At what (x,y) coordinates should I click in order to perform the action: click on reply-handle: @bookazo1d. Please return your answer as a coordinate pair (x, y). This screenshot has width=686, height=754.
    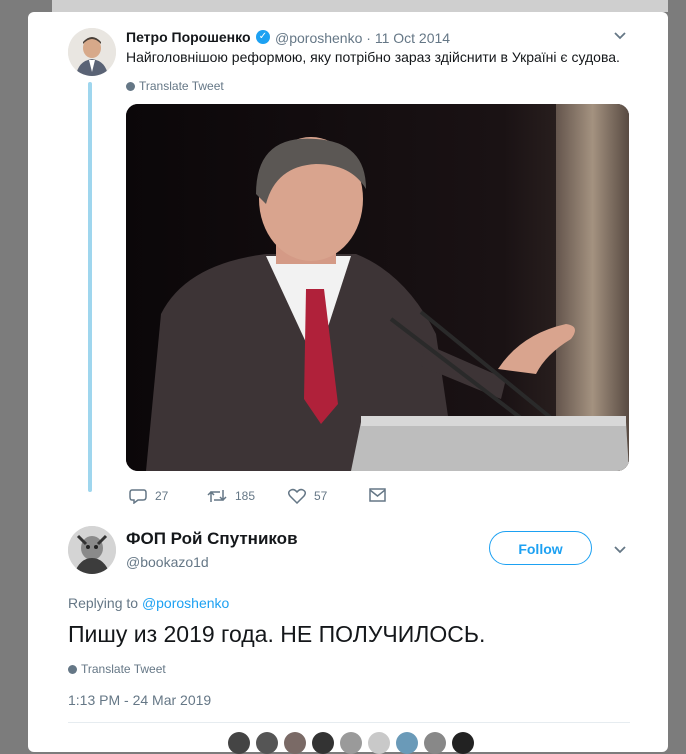
    Looking at the image, I should click on (167, 562).